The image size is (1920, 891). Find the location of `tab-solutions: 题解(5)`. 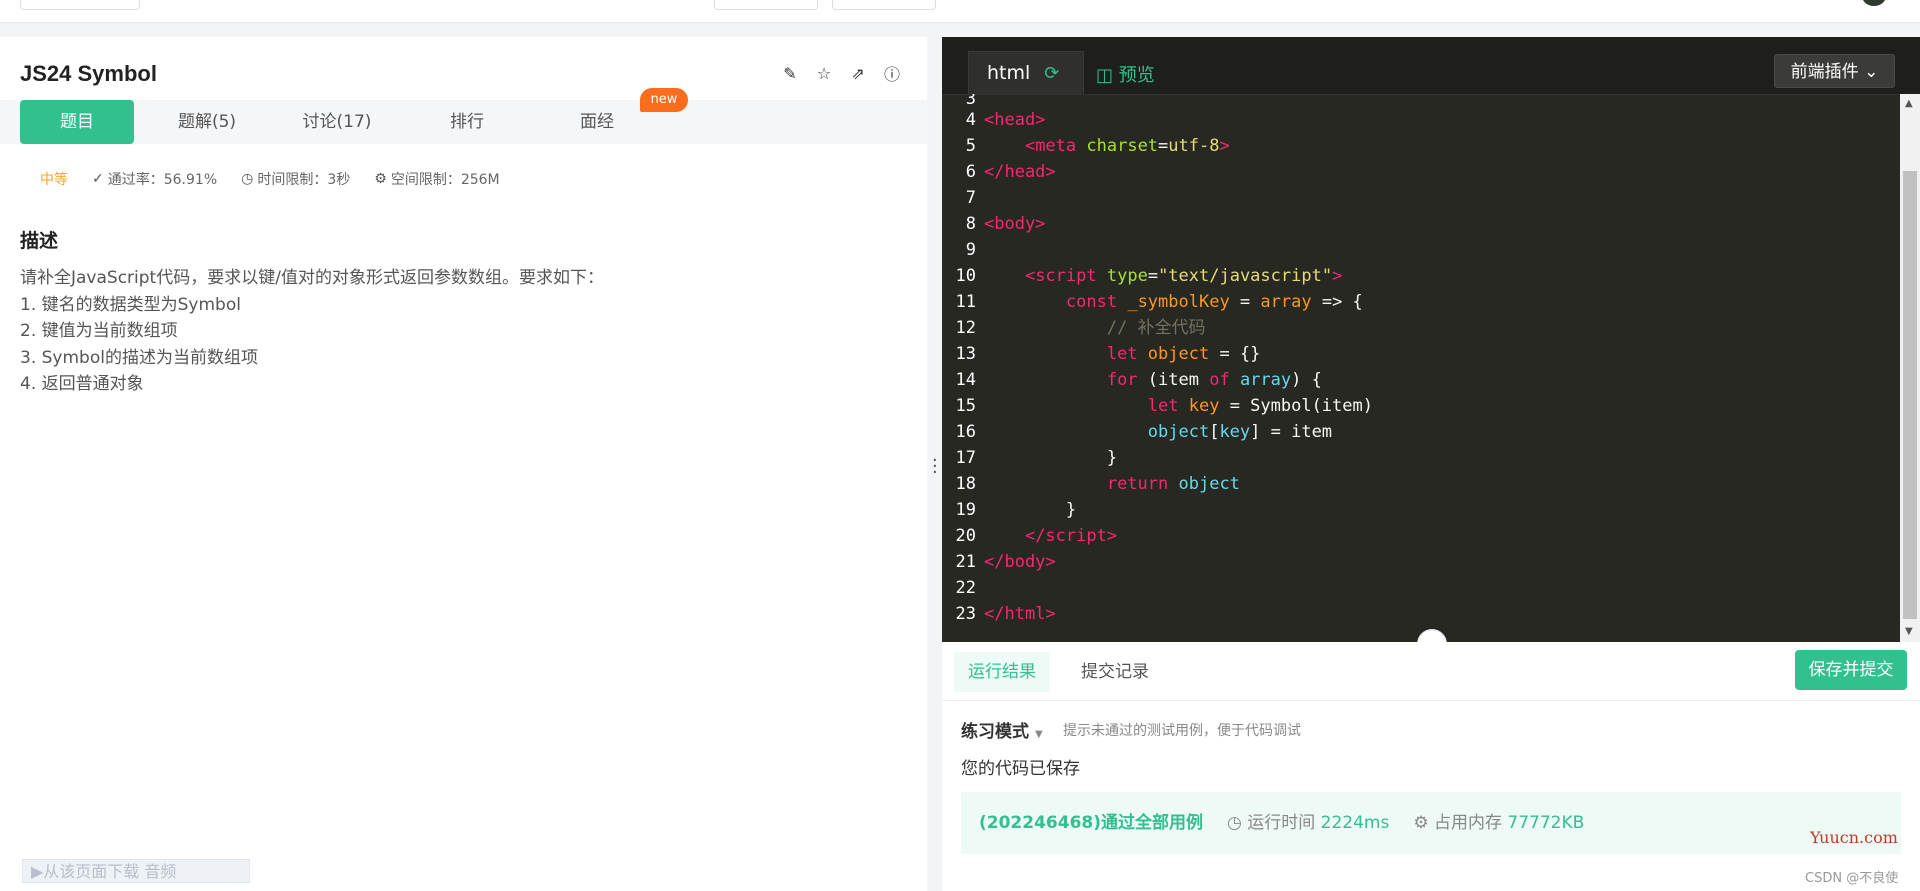

tab-solutions: 题解(5) is located at coordinates (207, 122).